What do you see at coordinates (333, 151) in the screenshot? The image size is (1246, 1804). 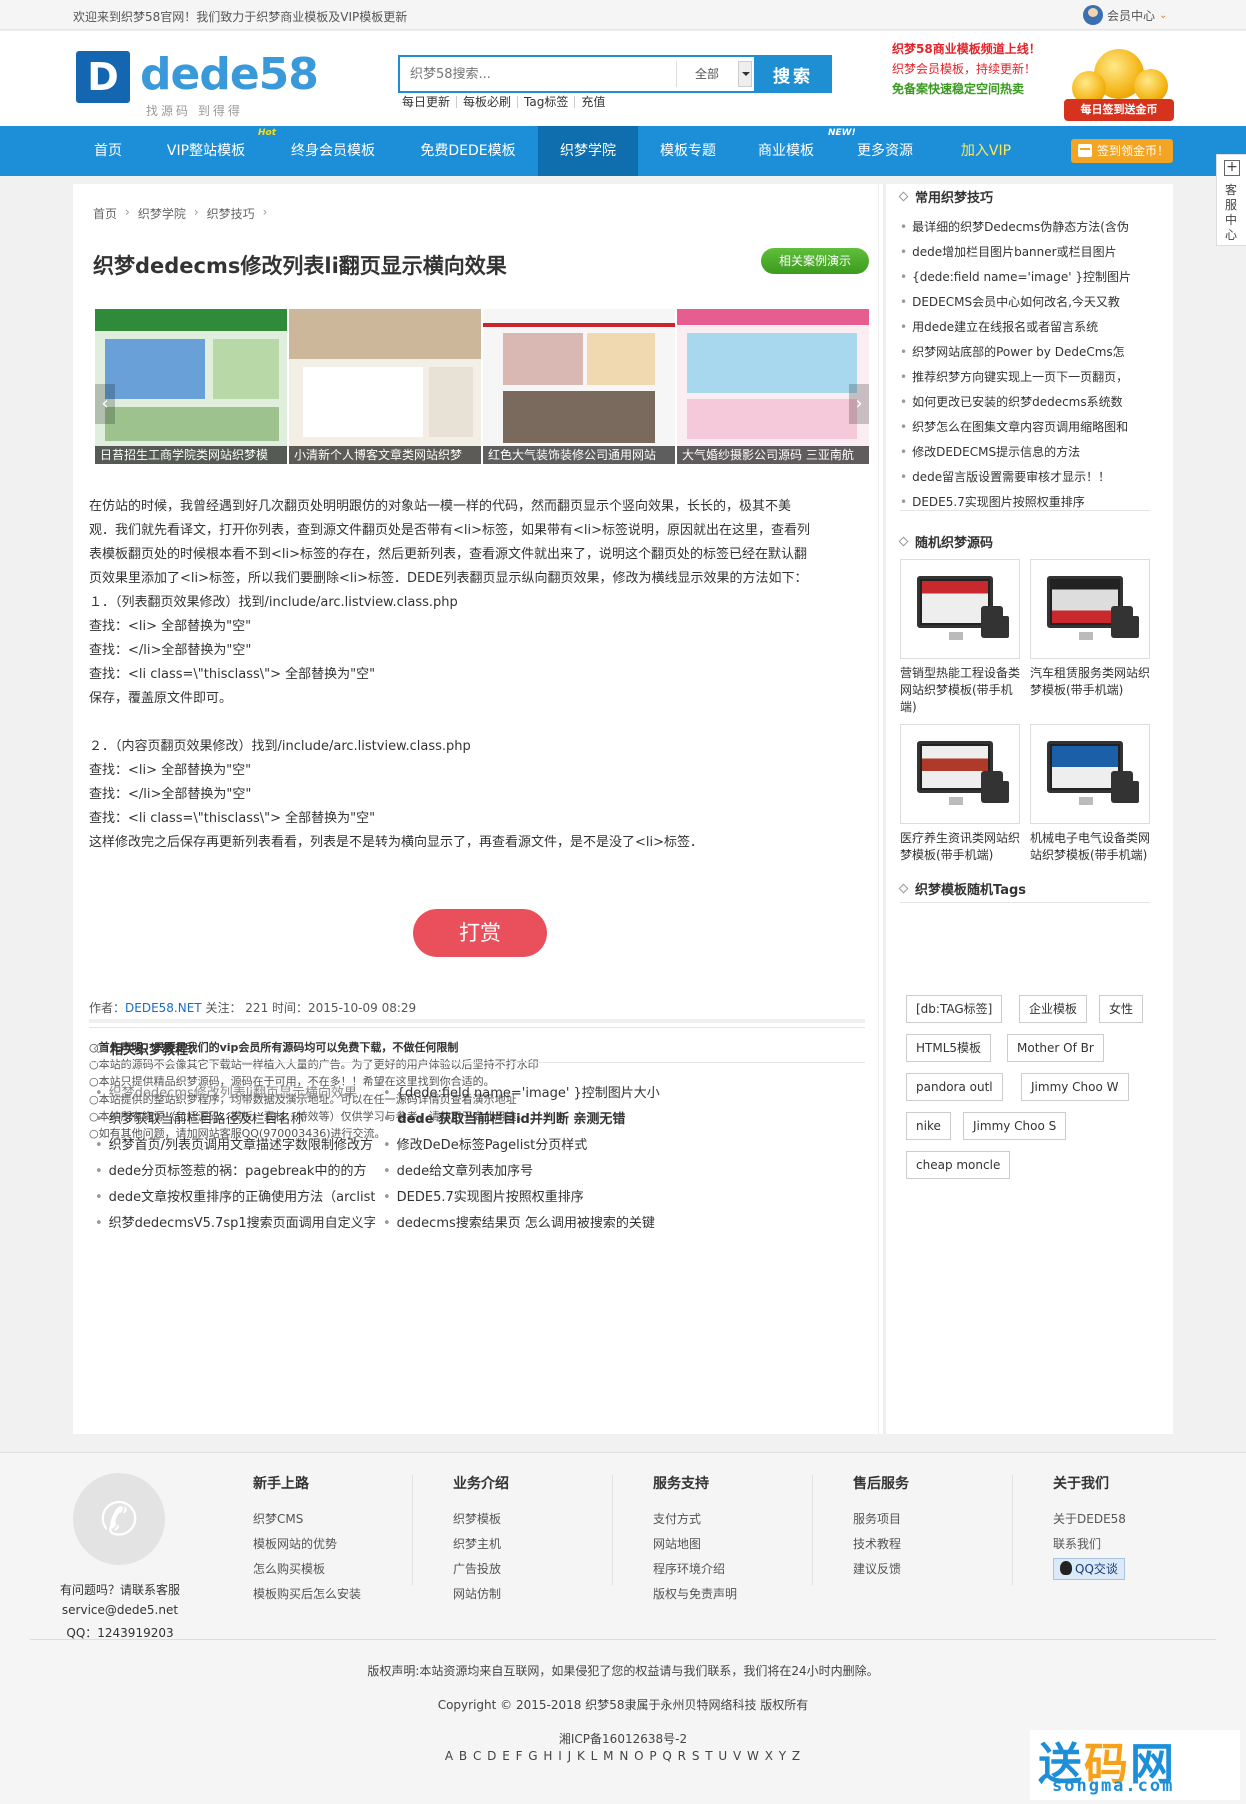 I see `nav-item-lifetime-templates: 终身会员模板` at bounding box center [333, 151].